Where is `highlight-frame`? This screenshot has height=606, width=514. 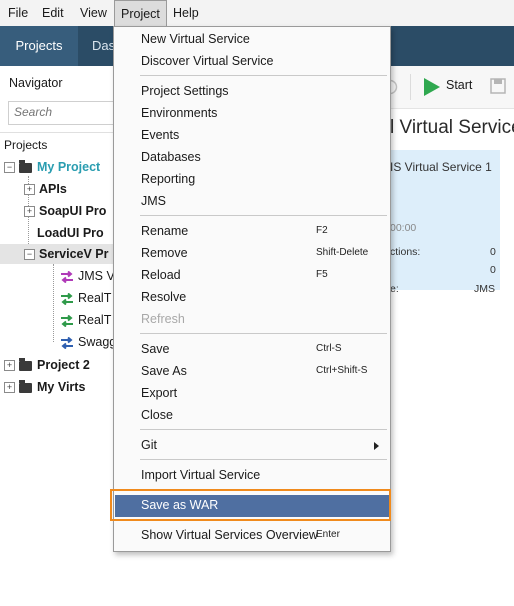
highlight-frame is located at coordinates (250, 505).